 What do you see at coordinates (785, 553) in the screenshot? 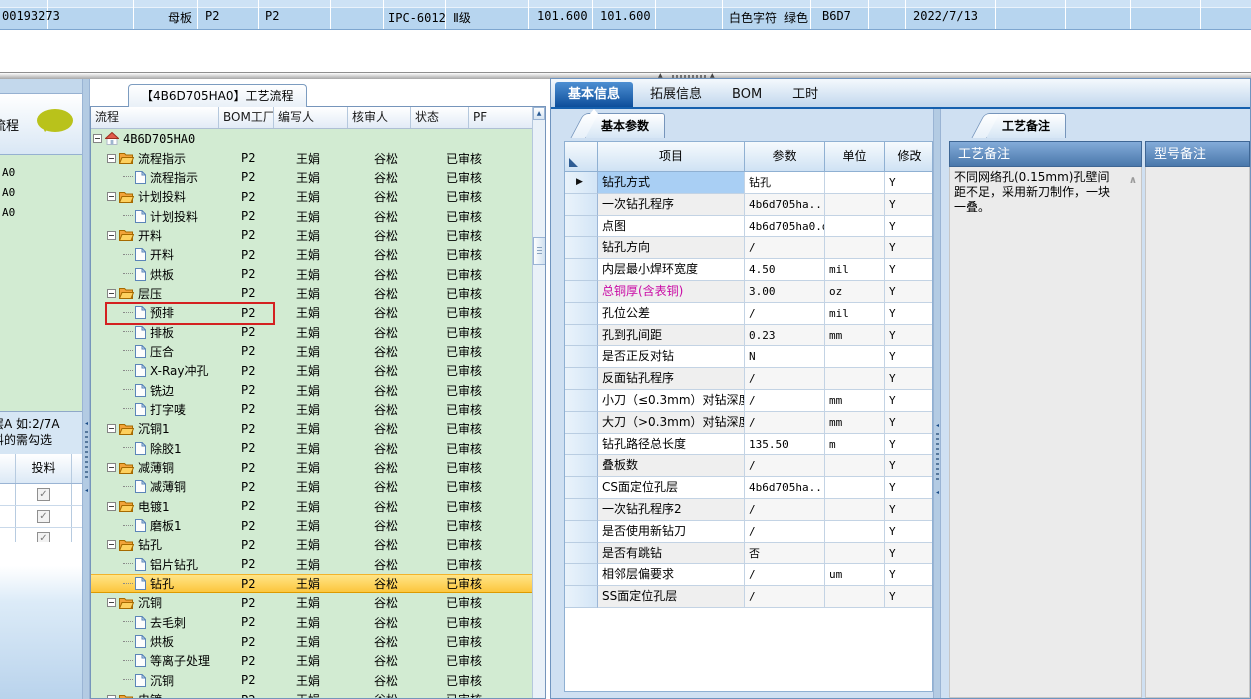
I see `param-value-cell: 否` at bounding box center [785, 553].